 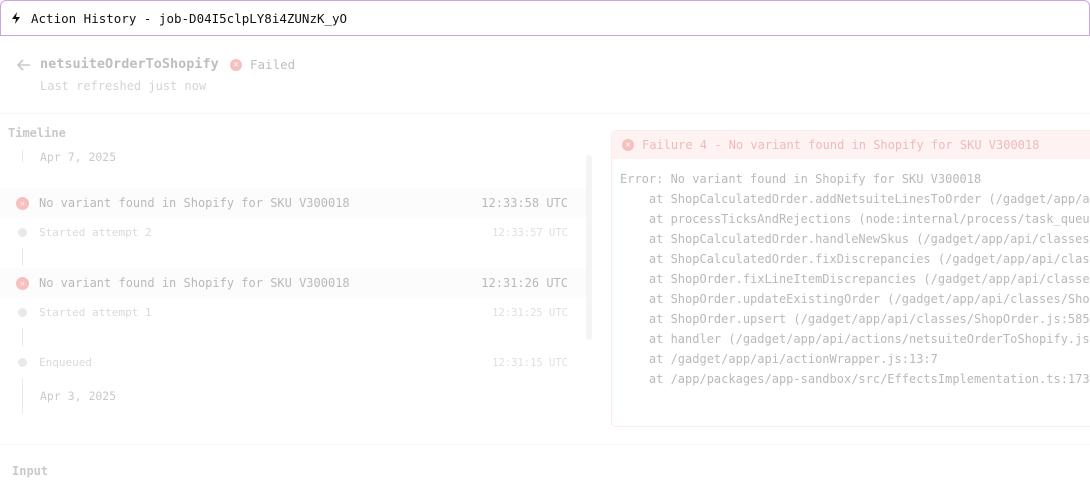 What do you see at coordinates (129, 64) in the screenshot?
I see `job-name: netsuiteOrderToShopify` at bounding box center [129, 64].